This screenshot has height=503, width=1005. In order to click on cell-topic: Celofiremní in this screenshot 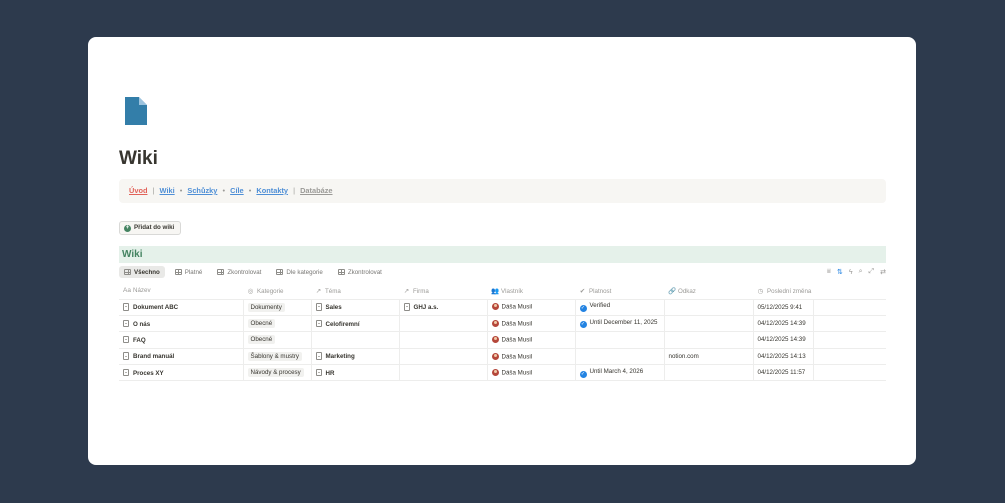, I will do `click(355, 324)`.